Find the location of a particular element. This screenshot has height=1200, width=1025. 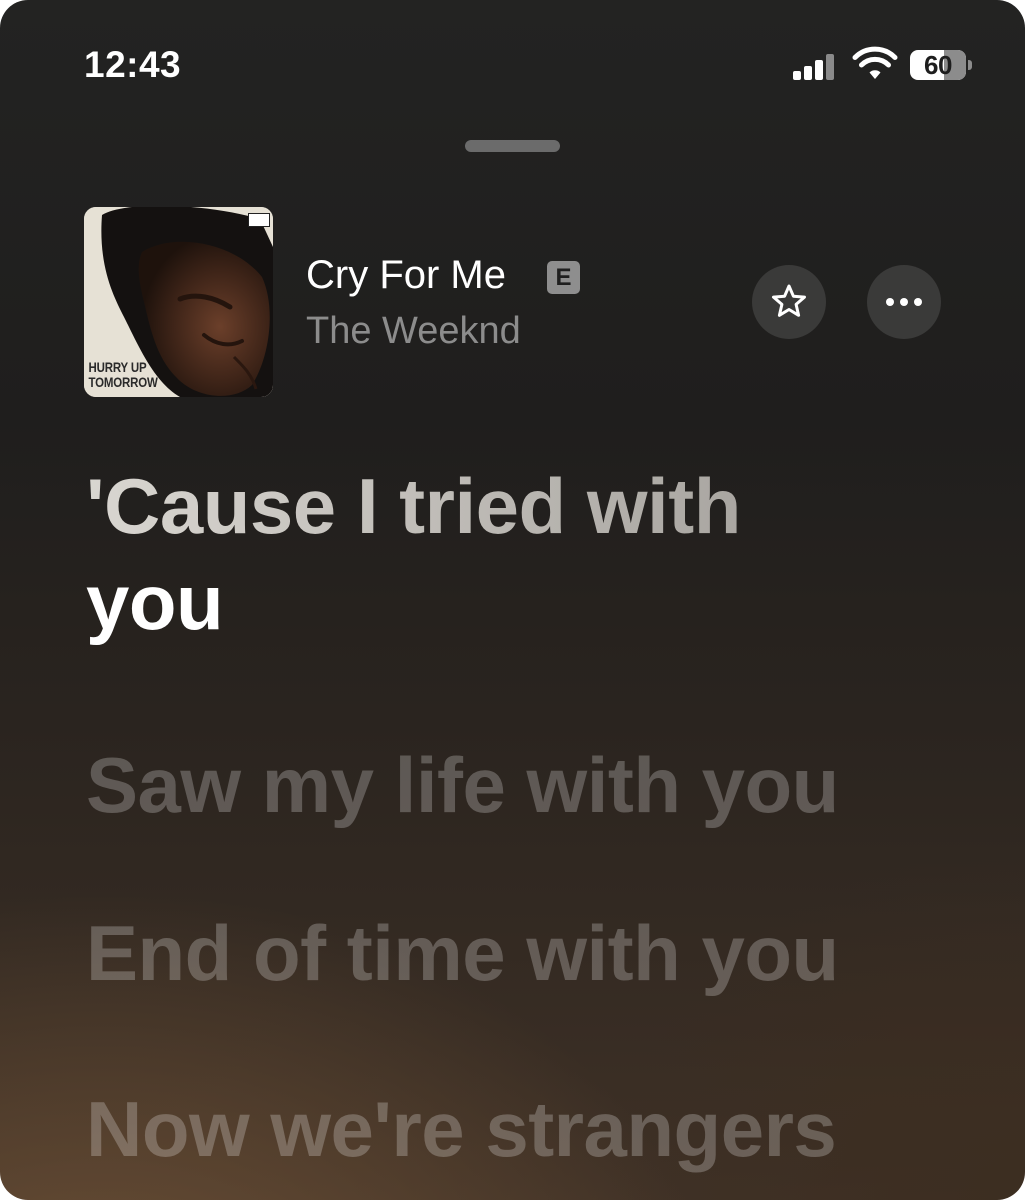

favorite-button is located at coordinates (789, 302).